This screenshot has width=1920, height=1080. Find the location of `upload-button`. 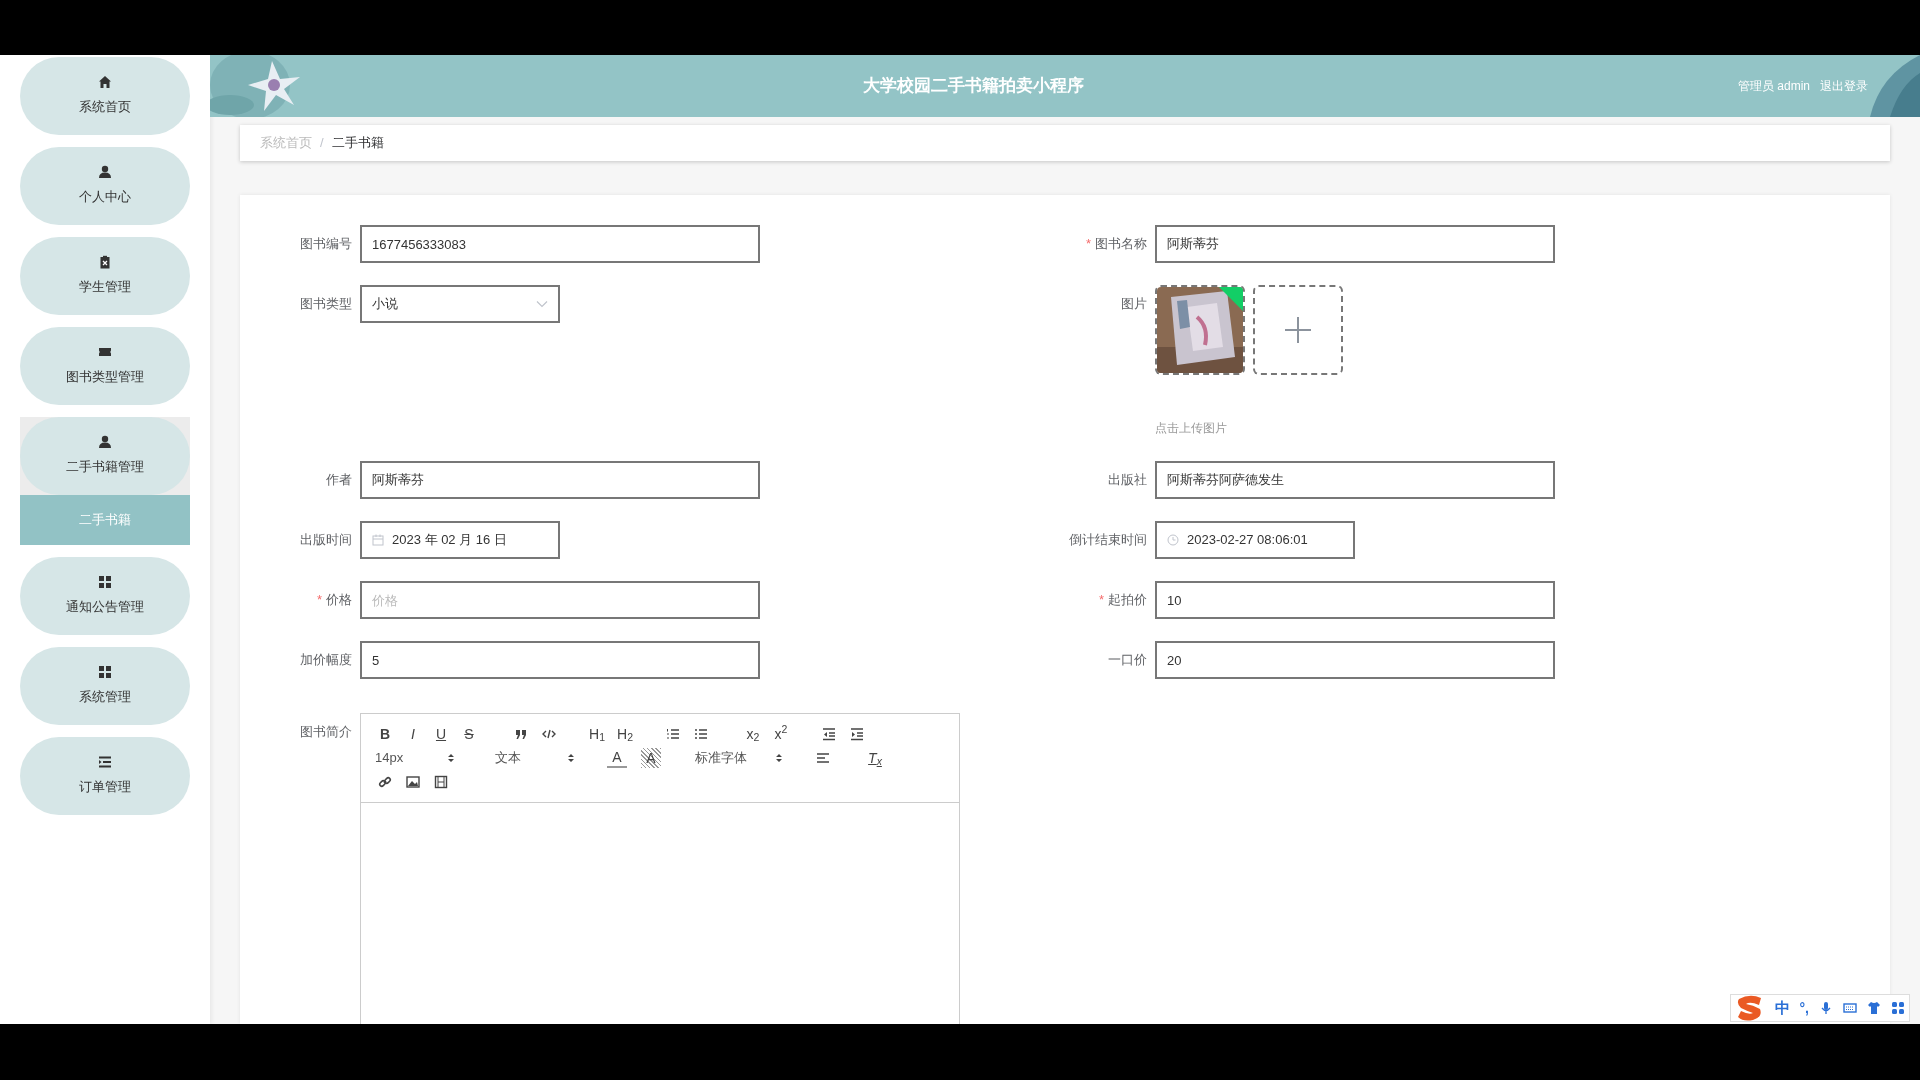

upload-button is located at coordinates (1298, 330).